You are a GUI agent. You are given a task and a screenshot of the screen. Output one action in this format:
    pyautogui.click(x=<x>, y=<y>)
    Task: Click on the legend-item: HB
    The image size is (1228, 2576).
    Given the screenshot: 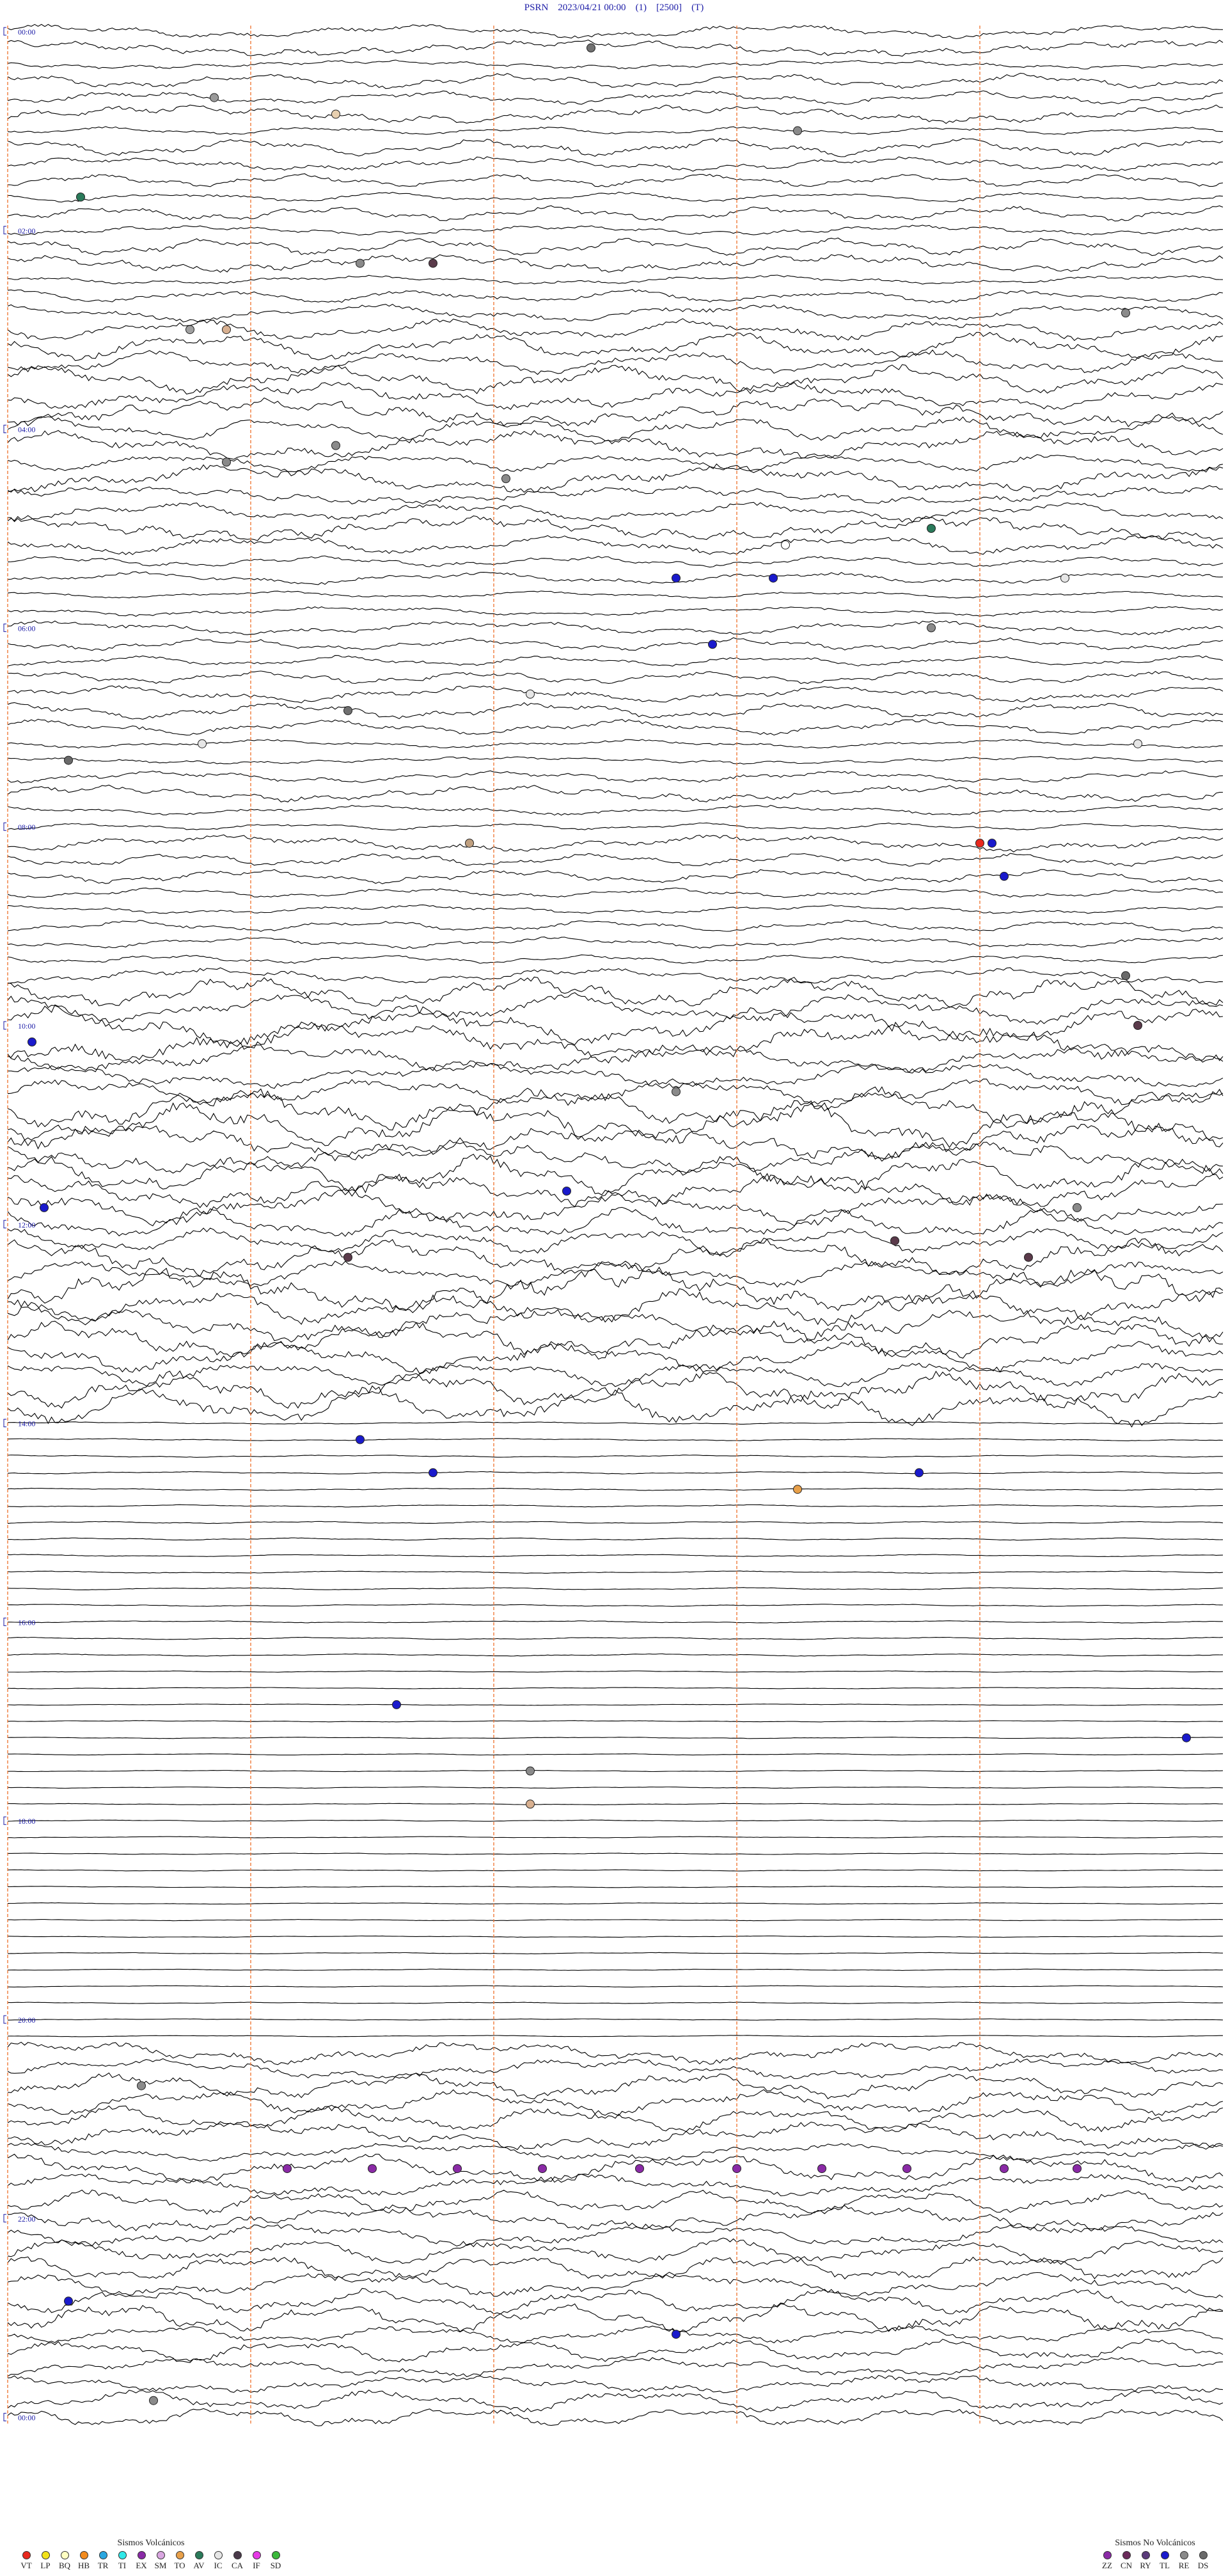 What is the action you would take?
    pyautogui.click(x=83, y=2561)
    